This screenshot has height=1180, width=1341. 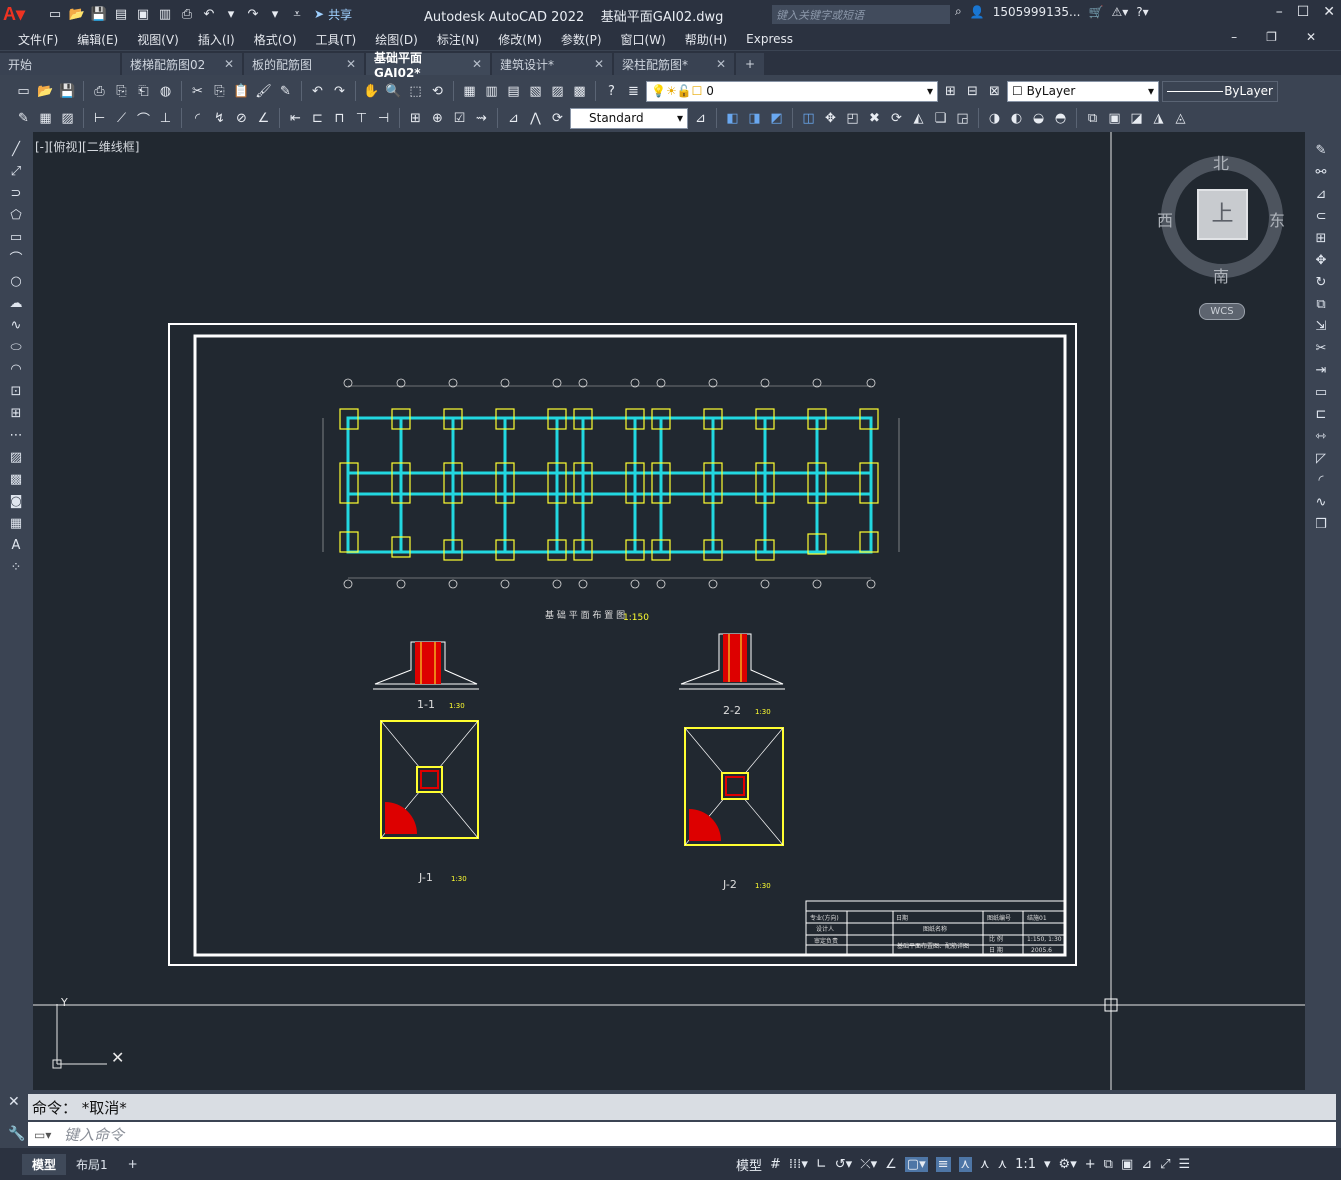 What do you see at coordinates (16, 215) in the screenshot?
I see `polygon-icon: ⬠` at bounding box center [16, 215].